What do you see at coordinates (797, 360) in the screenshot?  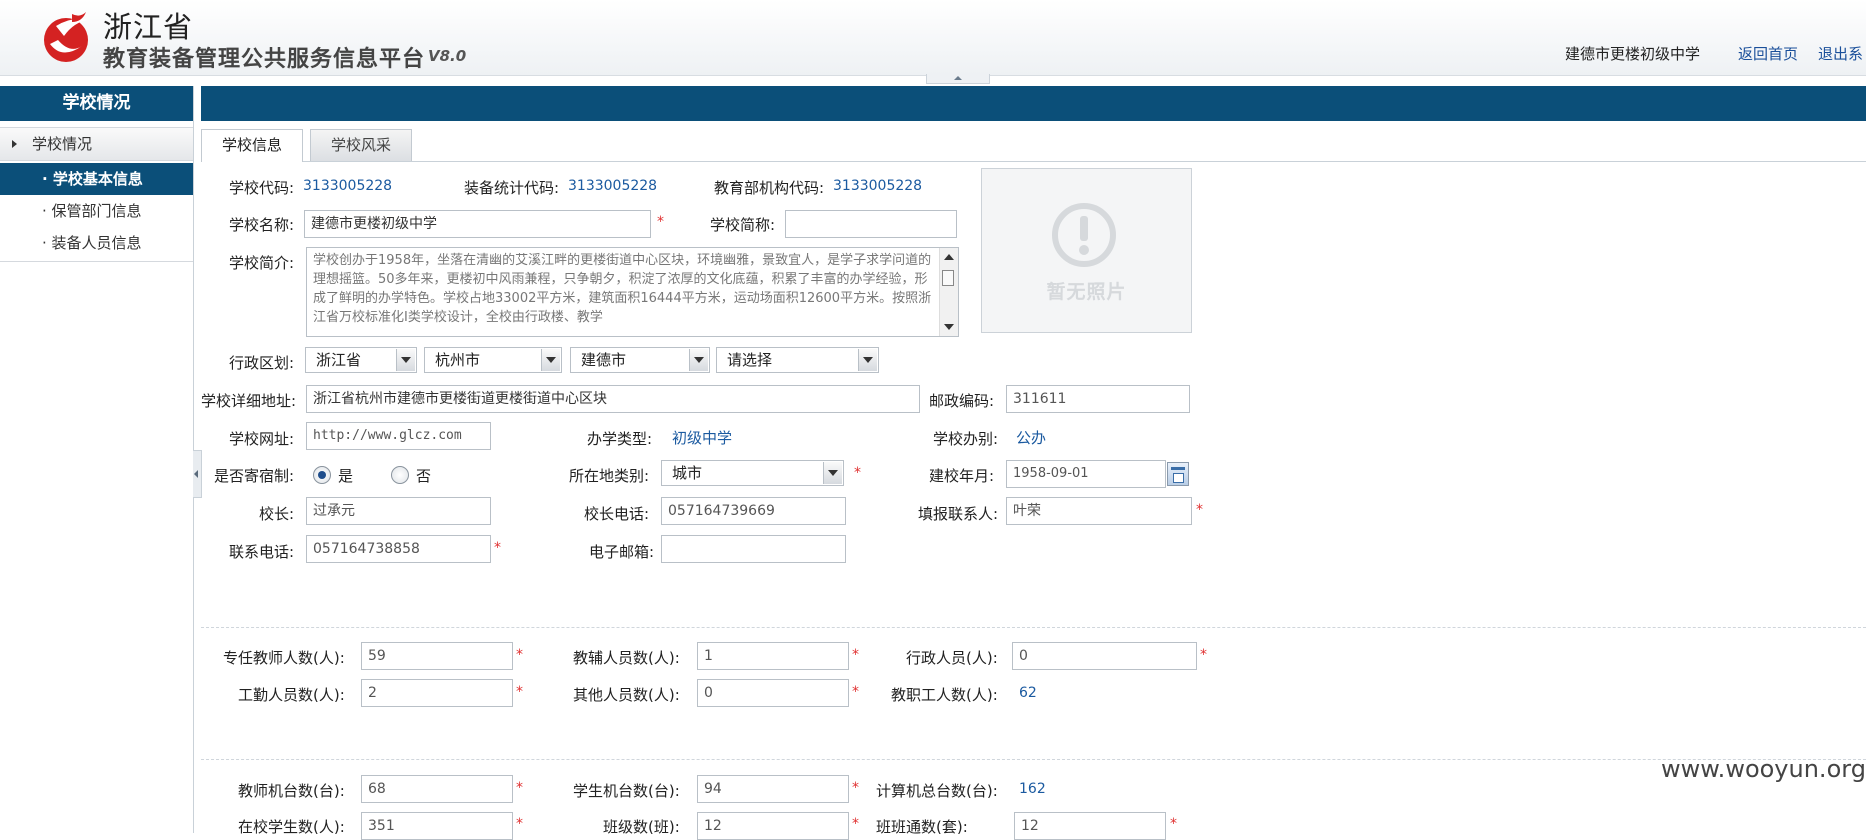 I see `town-select: 请选择` at bounding box center [797, 360].